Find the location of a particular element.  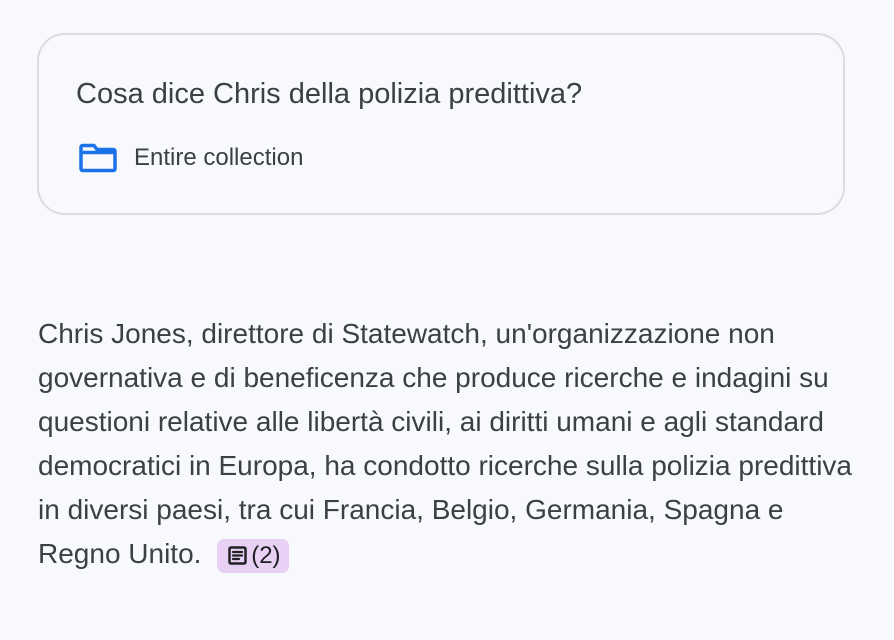

citation-chip: (2) is located at coordinates (253, 555).